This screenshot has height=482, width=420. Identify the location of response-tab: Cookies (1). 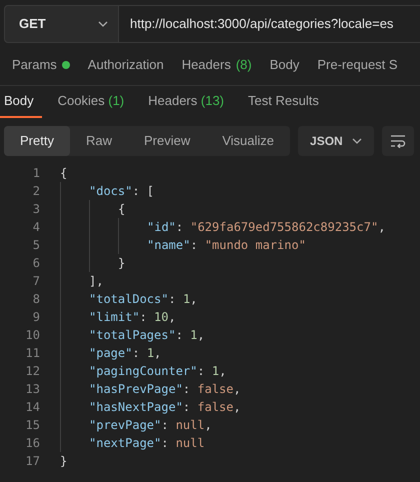
(91, 102).